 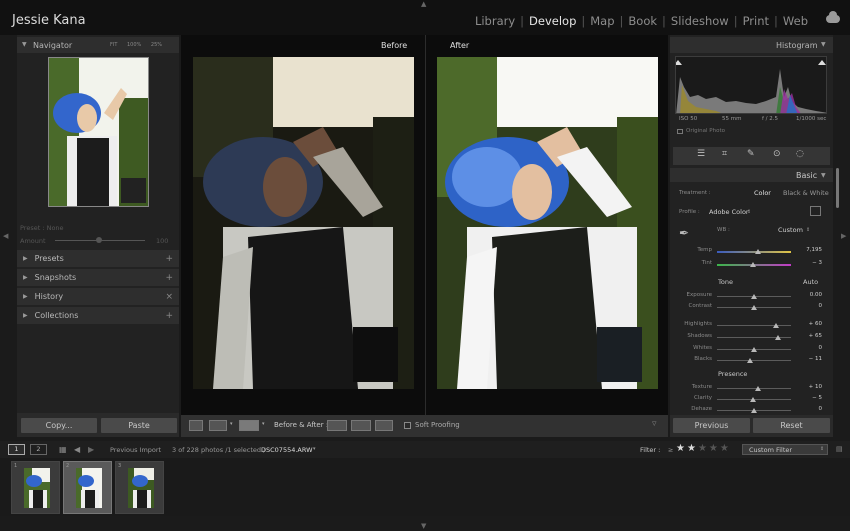 What do you see at coordinates (754, 307) in the screenshot?
I see `contrast-slider-knob` at bounding box center [754, 307].